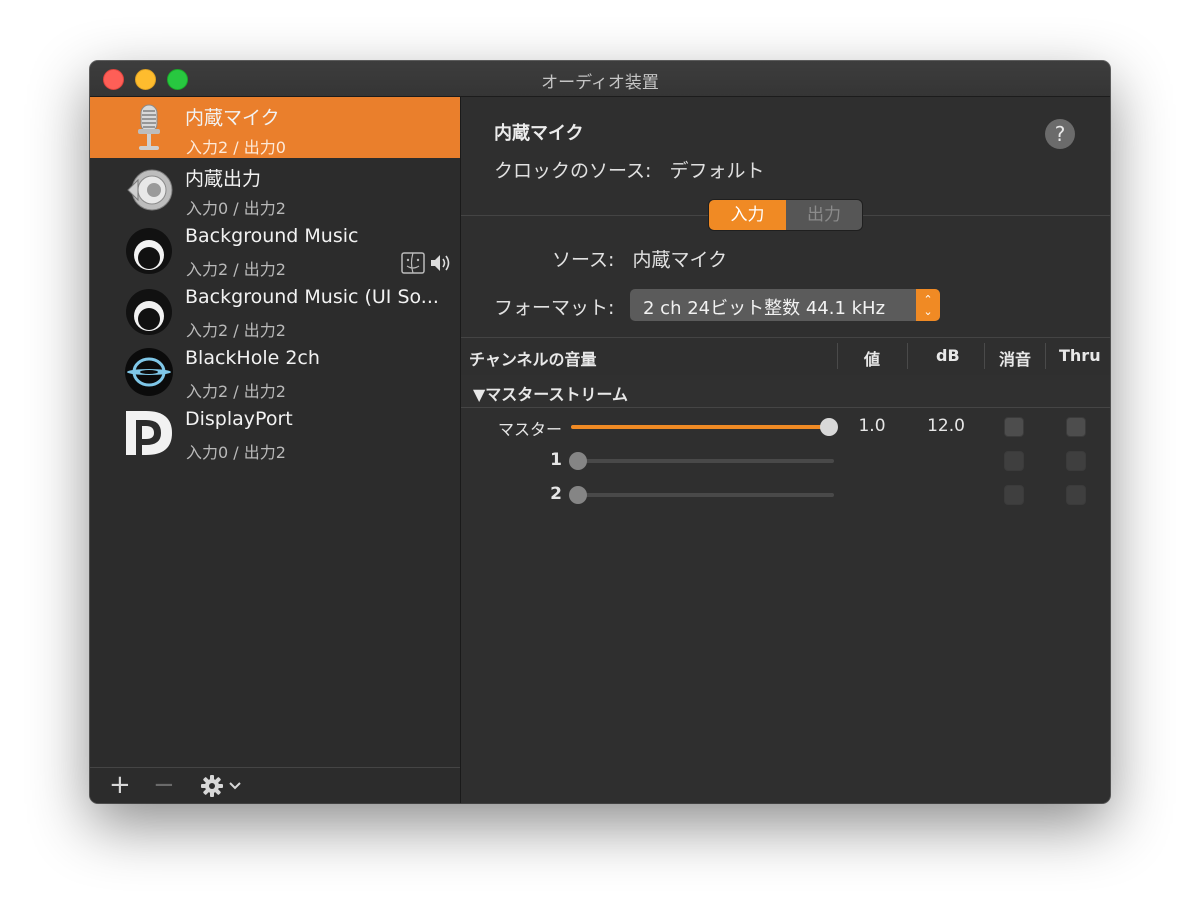 The image size is (1200, 923). I want to click on channel-value: 1.0, so click(872, 426).